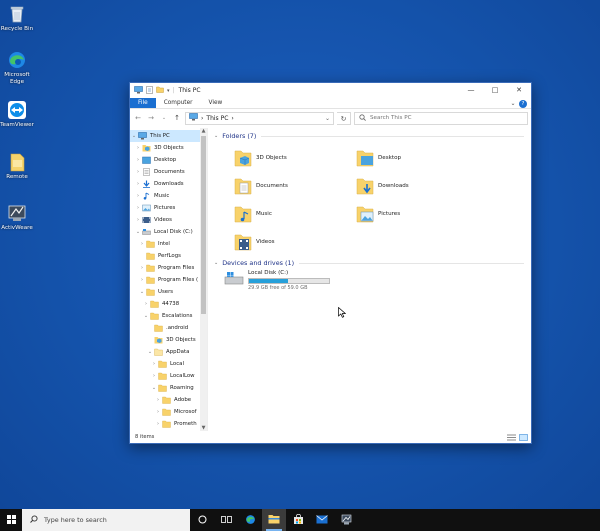 The height and width of the screenshot is (531, 600). Describe the element at coordinates (523, 437) in the screenshot. I see `large-icons-view-icon` at that location.